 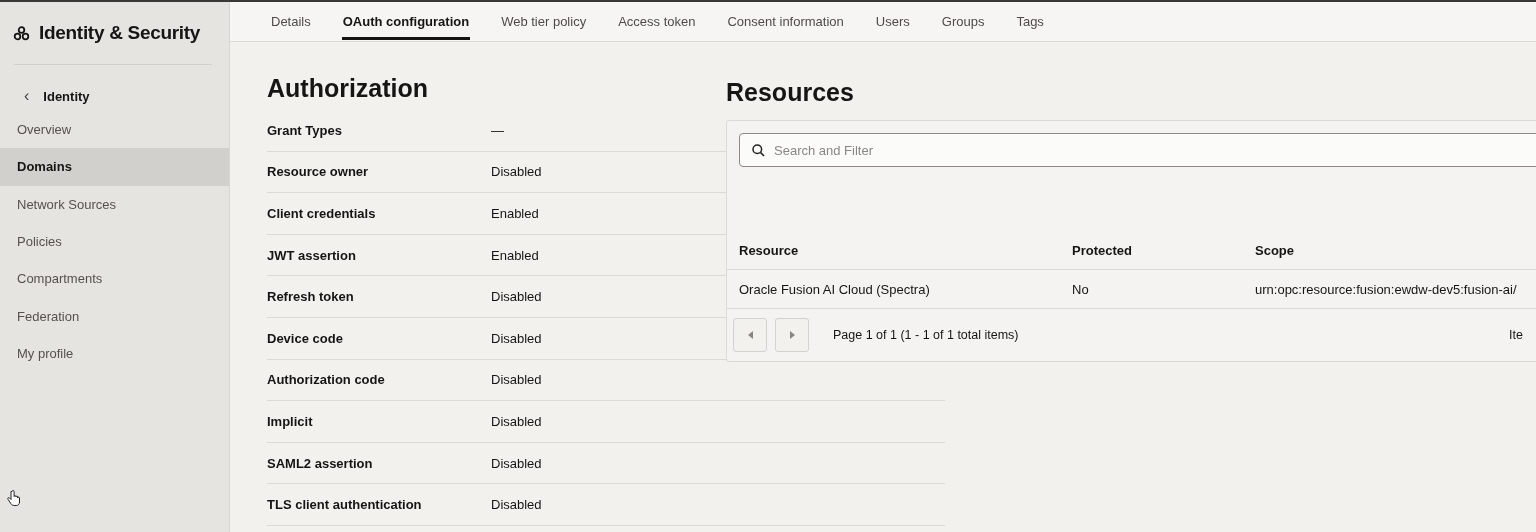 I want to click on field-label: Client credentials, so click(x=322, y=213).